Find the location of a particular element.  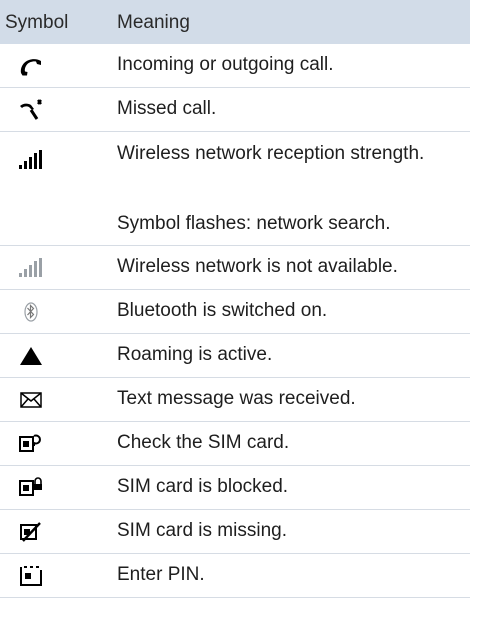

bluetooth-icon is located at coordinates (31, 312).